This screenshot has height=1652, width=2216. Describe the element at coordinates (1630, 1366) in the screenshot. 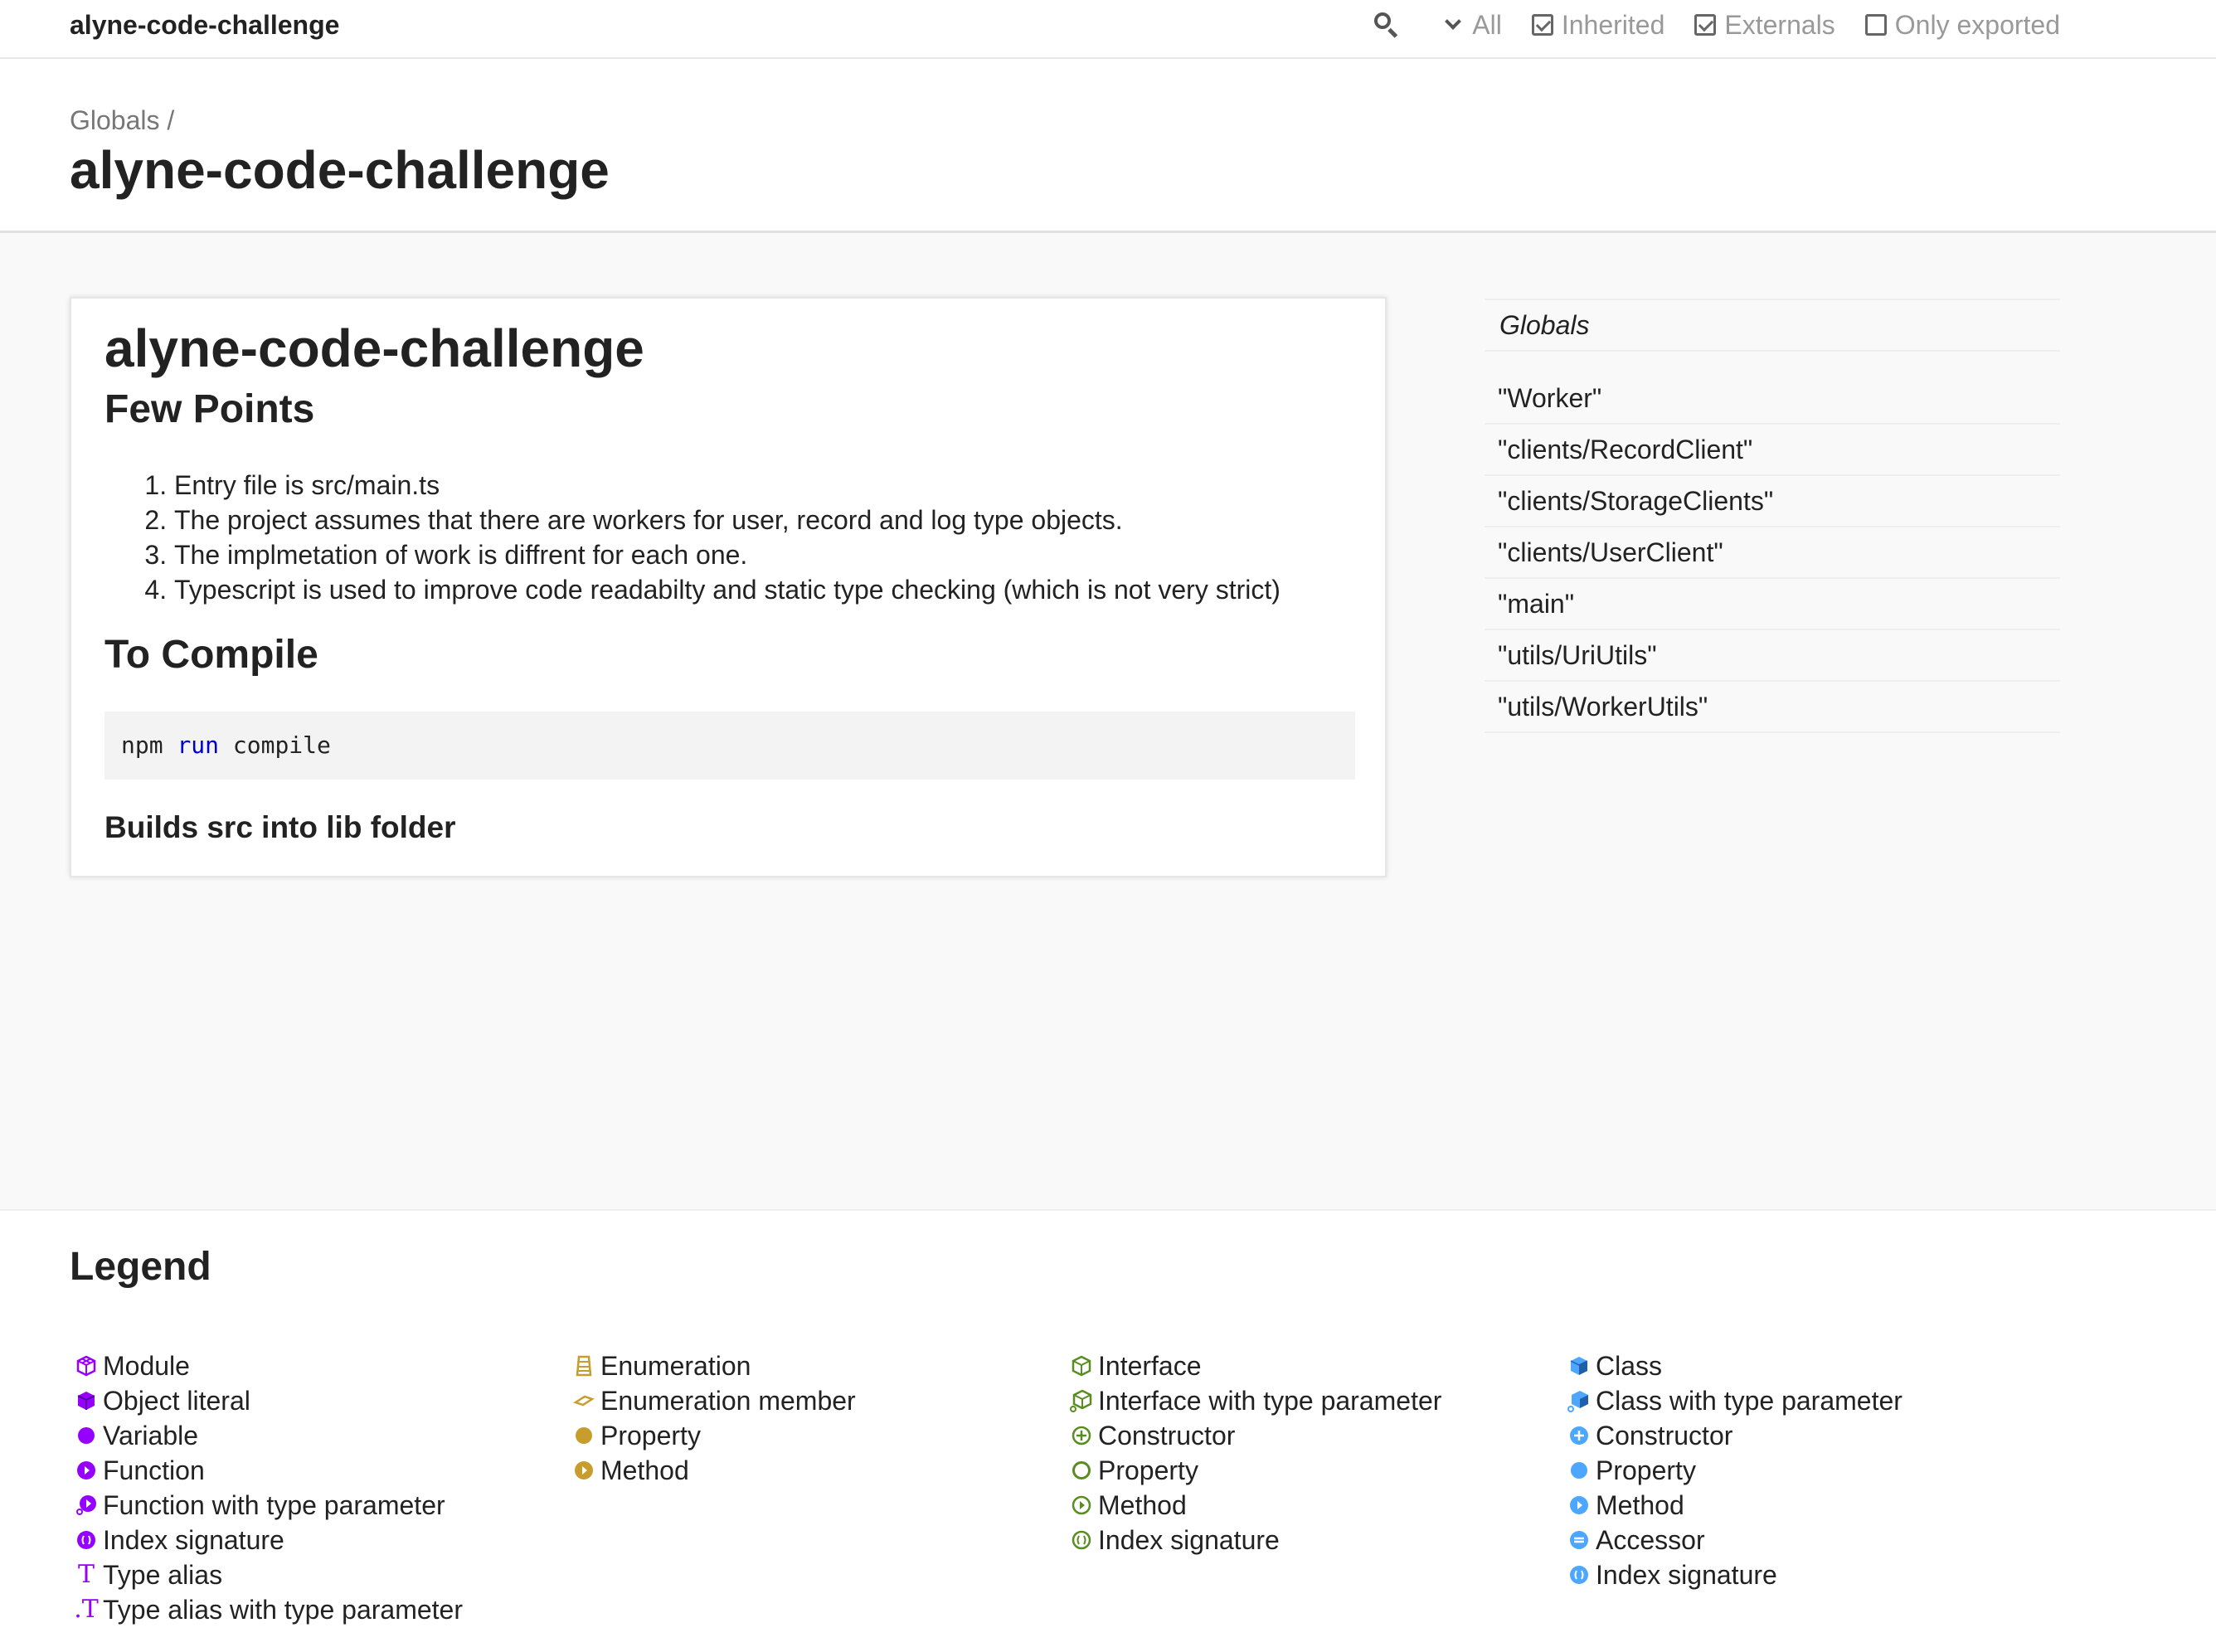

I see `legend-label: Class` at that location.